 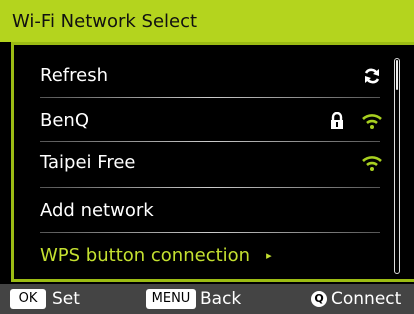 What do you see at coordinates (397, 166) in the screenshot?
I see `scrollbar` at bounding box center [397, 166].